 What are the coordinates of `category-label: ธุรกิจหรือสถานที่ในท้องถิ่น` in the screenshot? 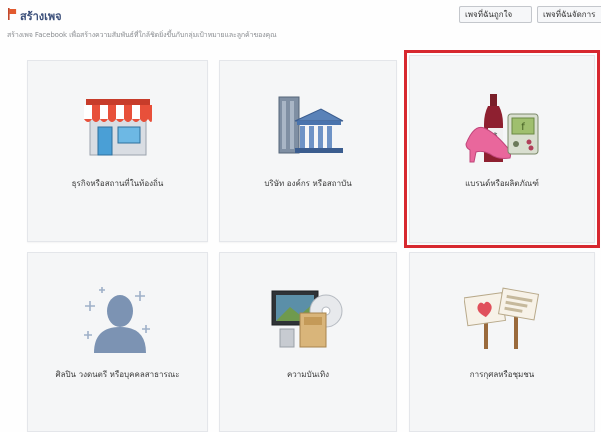 It's located at (117, 183).